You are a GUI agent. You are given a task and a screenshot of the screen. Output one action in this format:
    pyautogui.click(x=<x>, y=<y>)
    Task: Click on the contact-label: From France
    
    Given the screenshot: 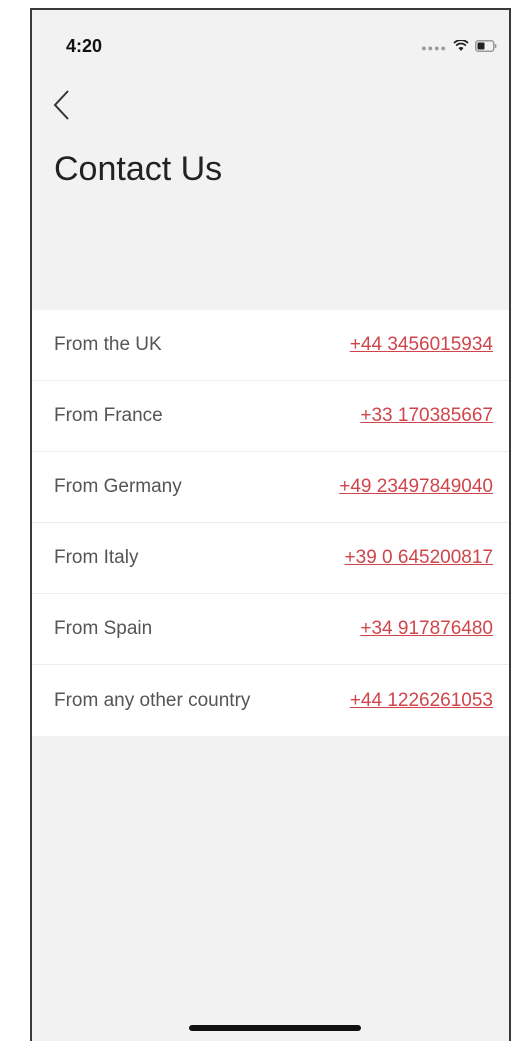 What is the action you would take?
    pyautogui.click(x=108, y=415)
    